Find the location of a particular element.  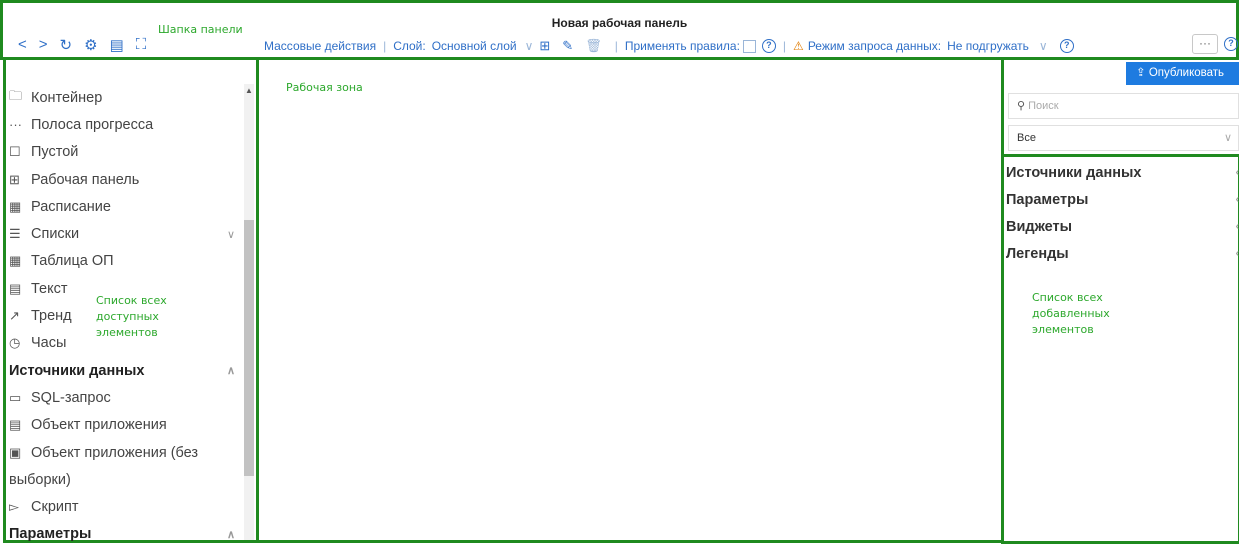

list-item-label: Таблица ОП is located at coordinates (72, 261).